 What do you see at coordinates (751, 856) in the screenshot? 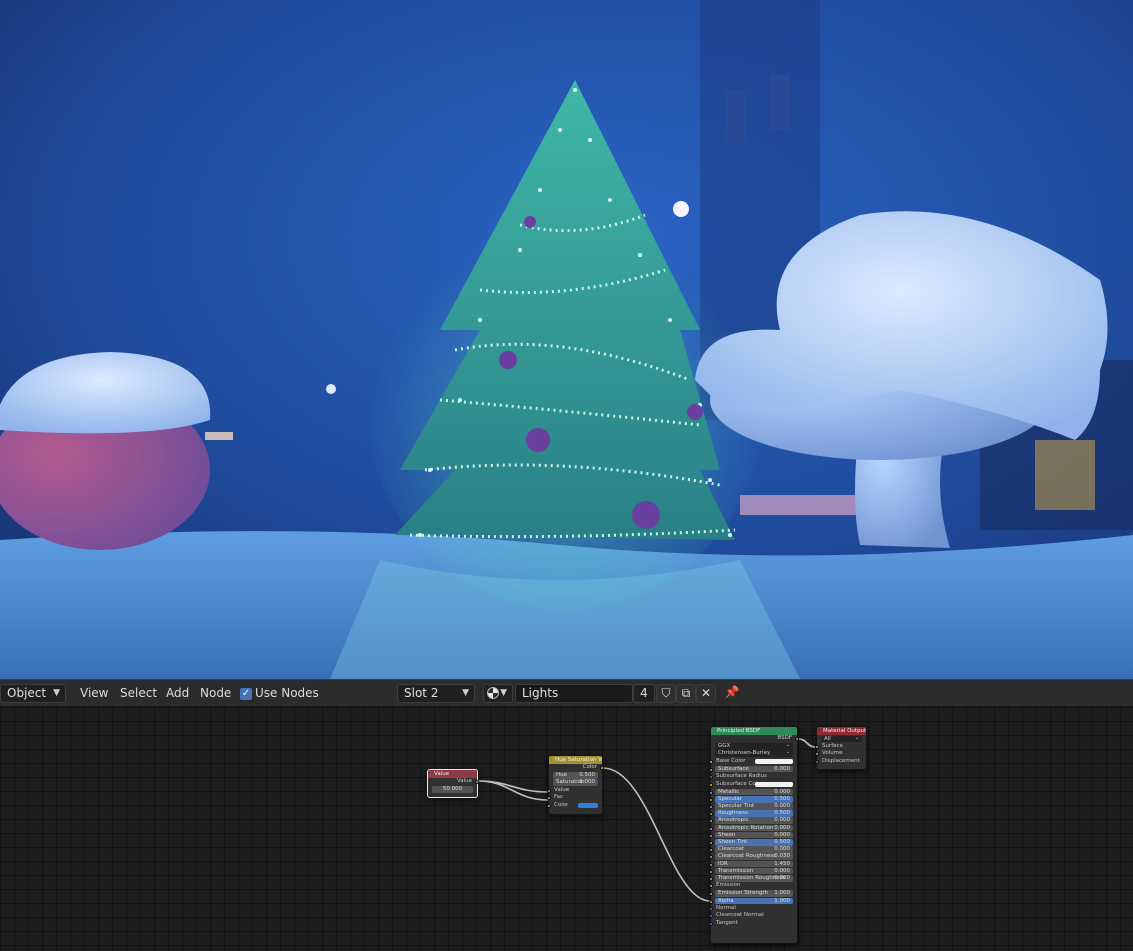
I see `bsdf-input-clearcoat-roughness: Clearcoat Roughness 0.030` at bounding box center [751, 856].